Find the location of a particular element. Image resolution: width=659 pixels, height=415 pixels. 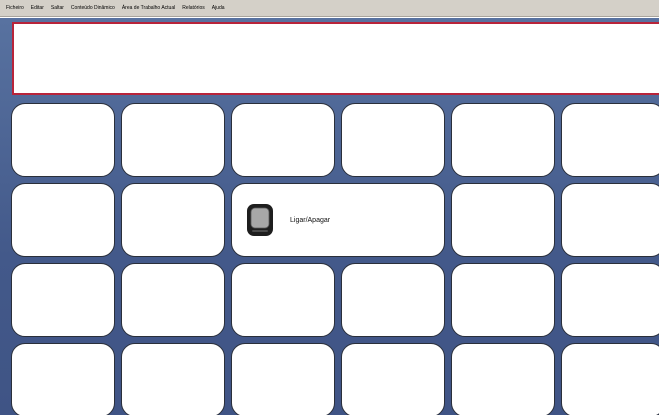

grid-cell-r2-c1 is located at coordinates (63, 220).